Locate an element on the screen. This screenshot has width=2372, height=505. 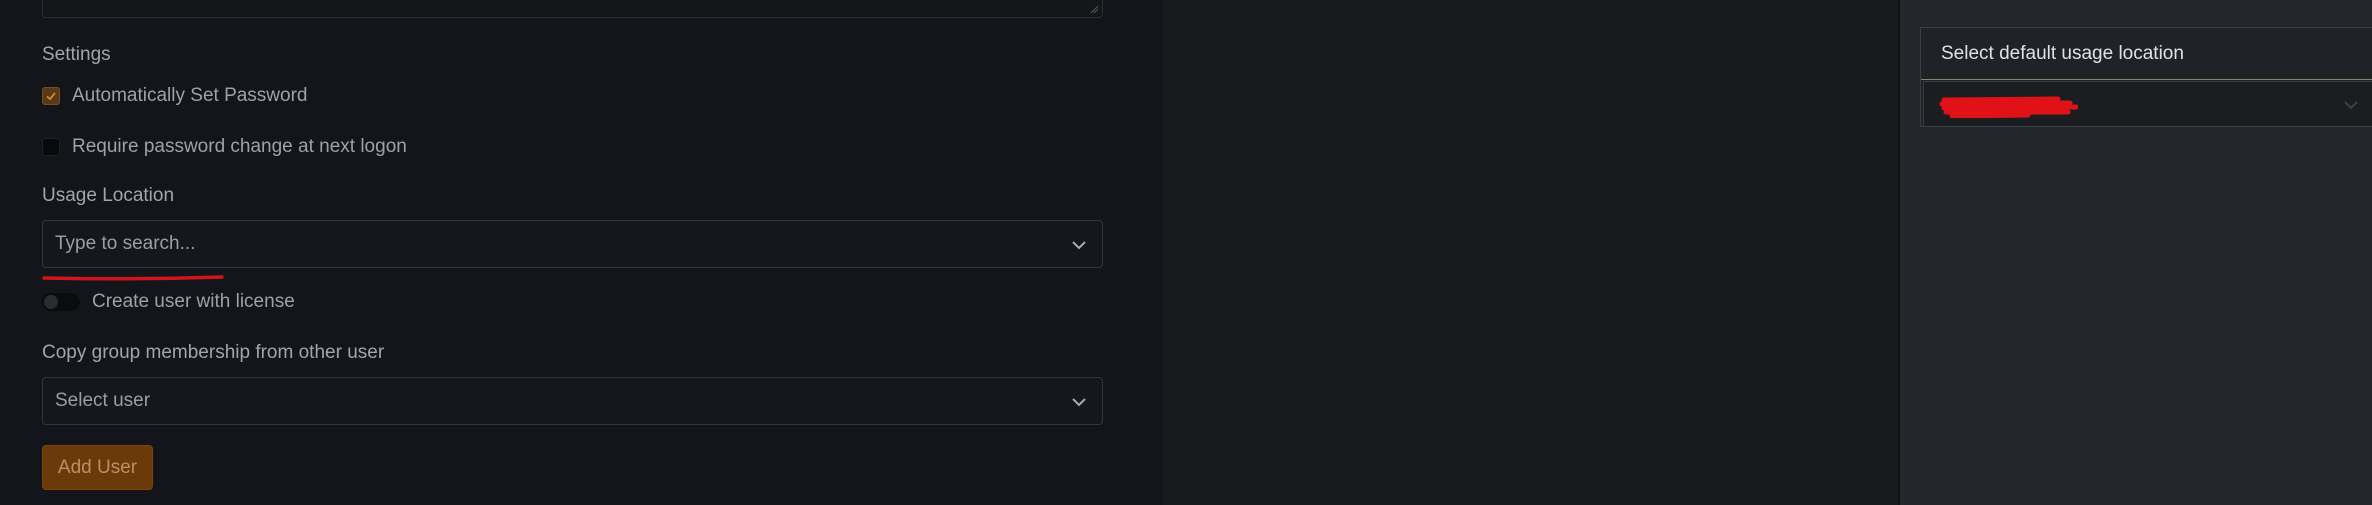
require-change-label: Require password change at next logon is located at coordinates (239, 146).